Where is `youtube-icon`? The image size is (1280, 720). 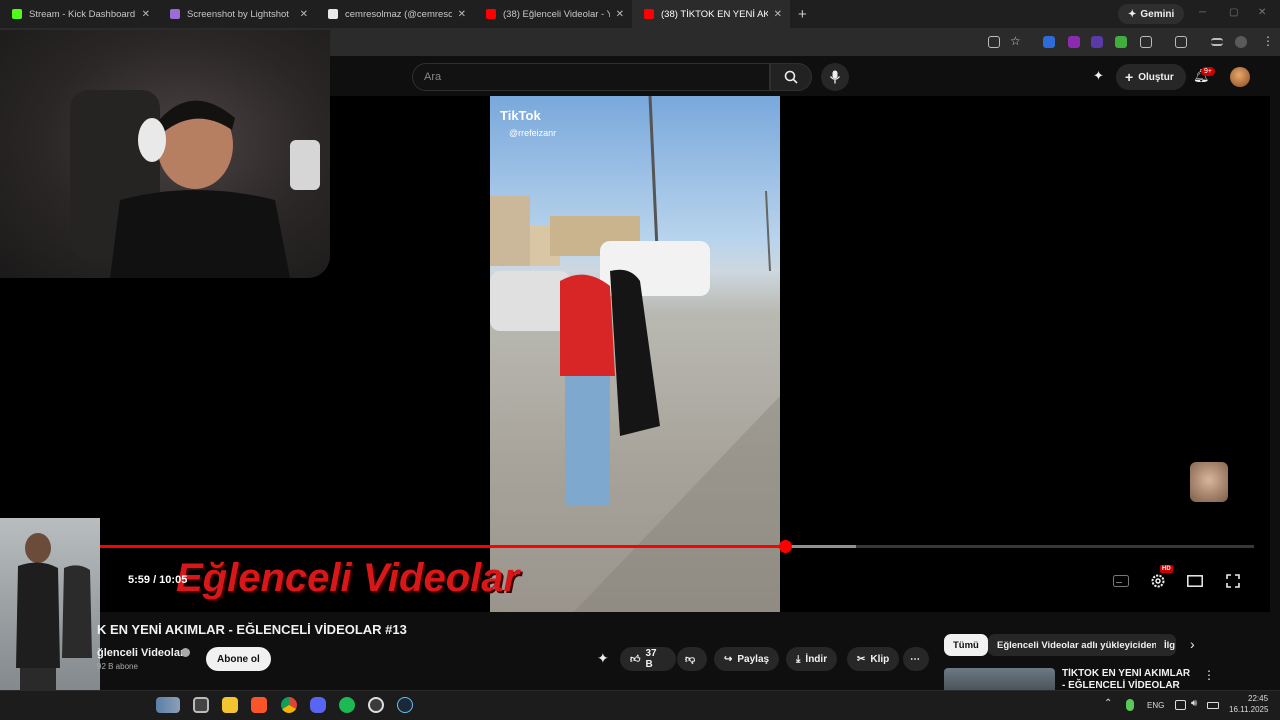 youtube-icon is located at coordinates (491, 14).